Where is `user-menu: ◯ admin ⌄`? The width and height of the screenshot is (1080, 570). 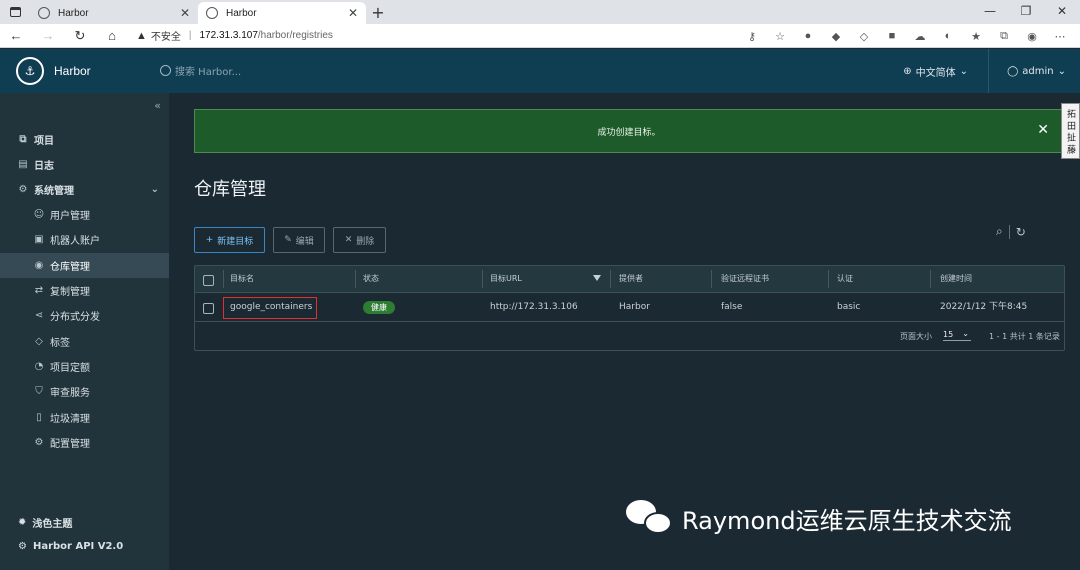
user-menu: ◯ admin ⌄ is located at coordinates (1034, 71).